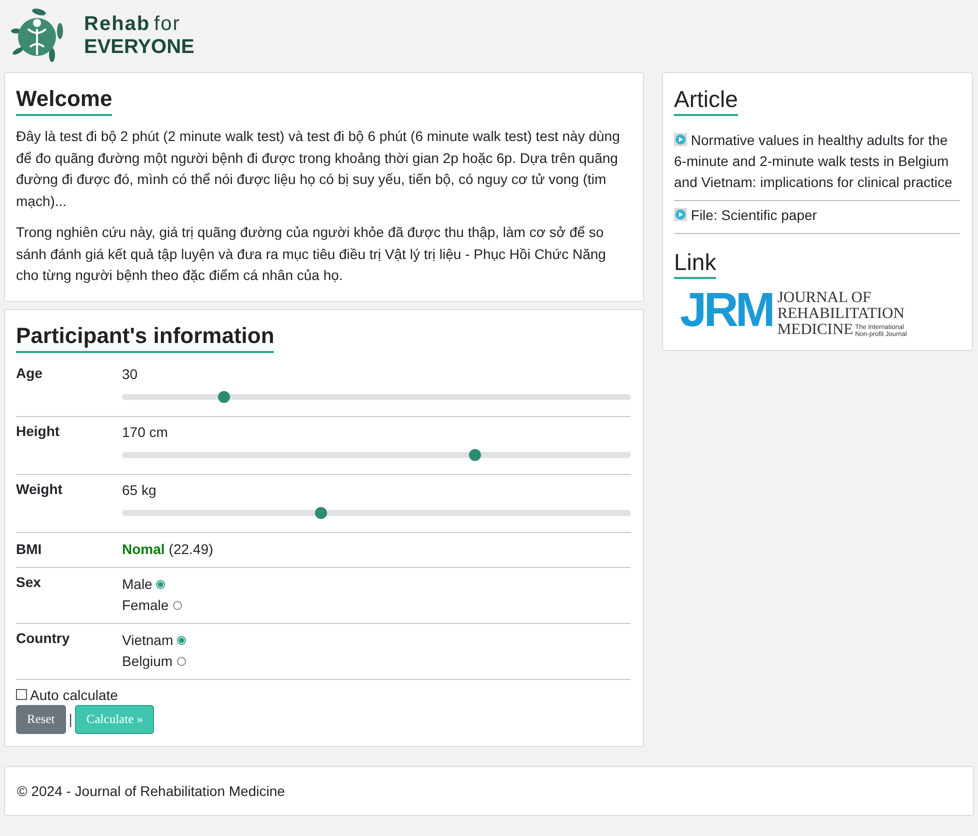 This screenshot has width=978, height=836. Describe the element at coordinates (74, 694) in the screenshot. I see `checkbox-label: Auto calculate` at that location.